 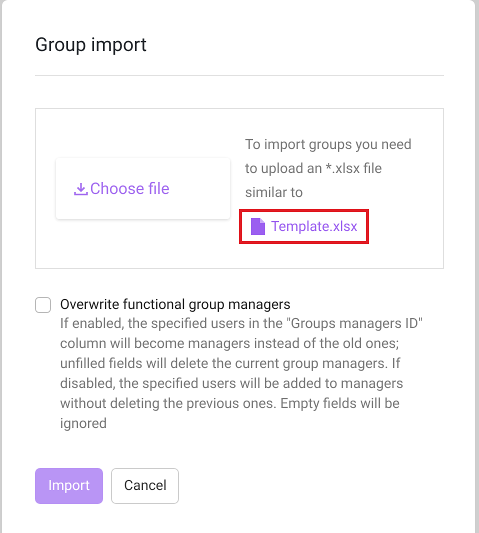 What do you see at coordinates (329, 169) in the screenshot?
I see `instructions-text: To import groups you need to upload an *.xlsx file similar to` at bounding box center [329, 169].